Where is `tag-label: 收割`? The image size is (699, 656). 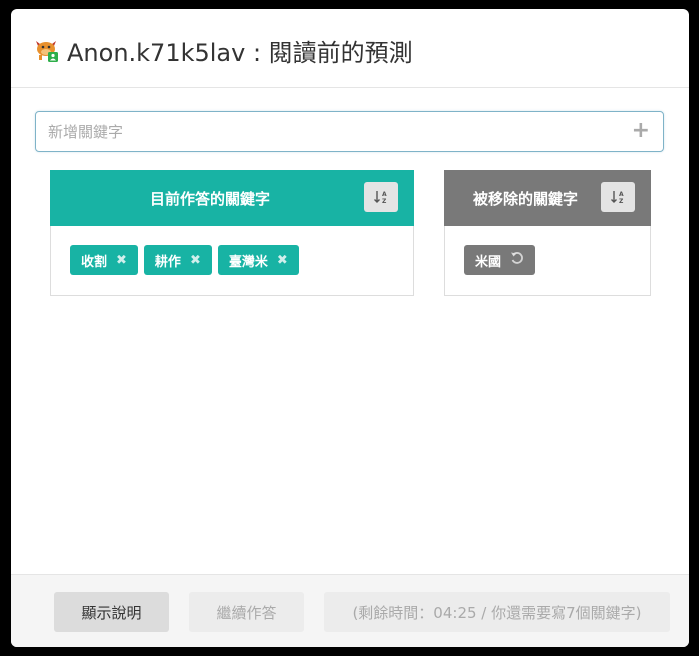
tag-label: 收割 is located at coordinates (94, 262).